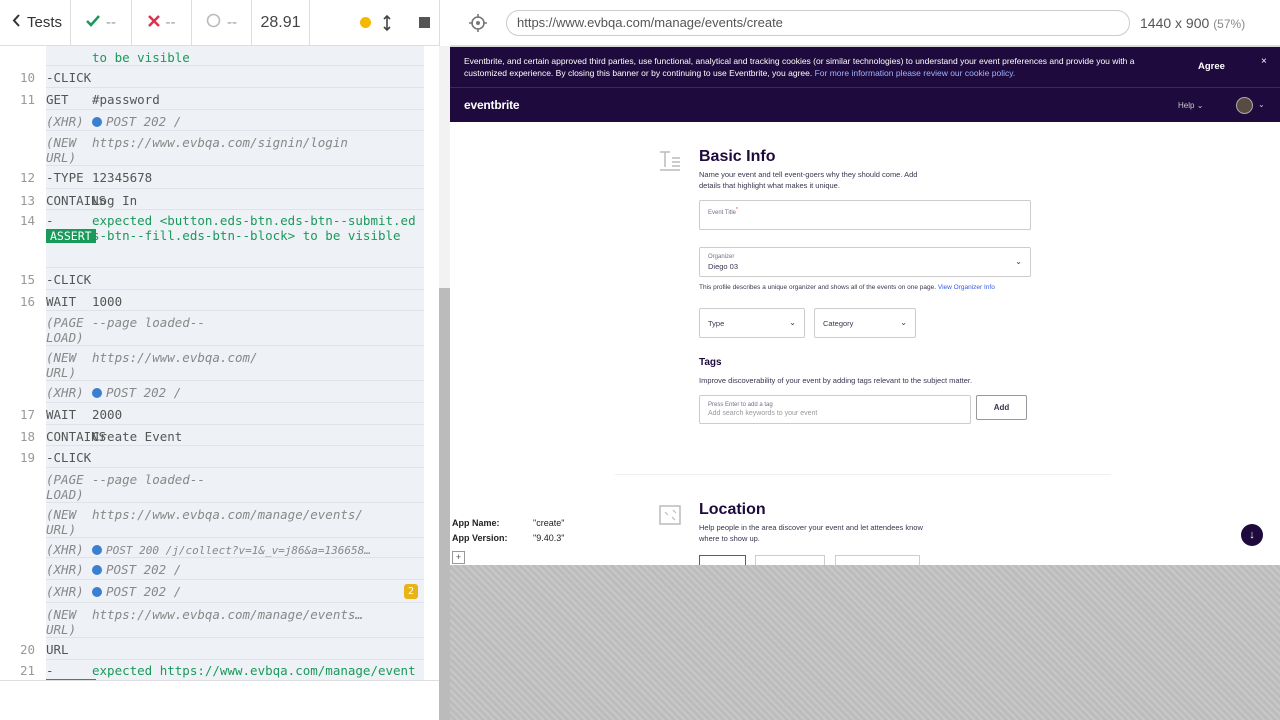 The height and width of the screenshot is (720, 1280). What do you see at coordinates (222, 300) in the screenshot?
I see `command-row: 16 WAIT 1000` at bounding box center [222, 300].